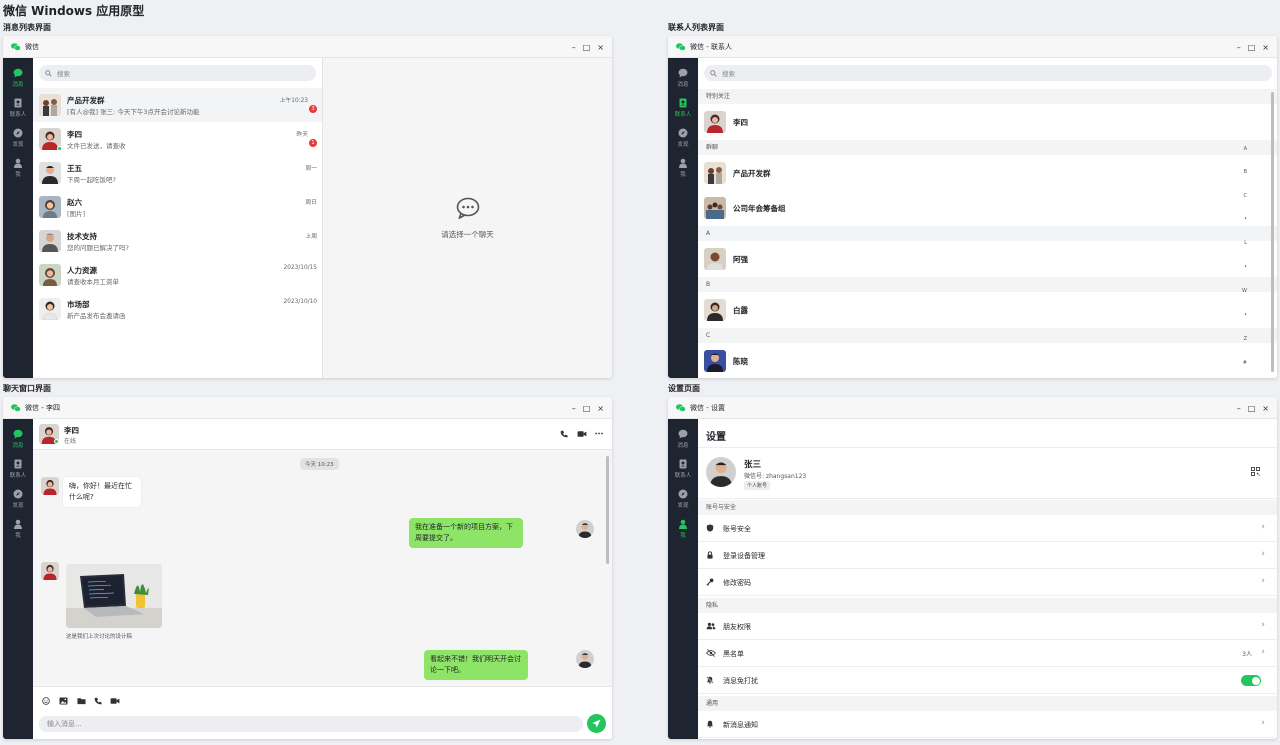 This screenshot has height=745, width=1280. What do you see at coordinates (987, 724) in the screenshot?
I see `settings-item-notify: 新消息通知 ›` at bounding box center [987, 724].